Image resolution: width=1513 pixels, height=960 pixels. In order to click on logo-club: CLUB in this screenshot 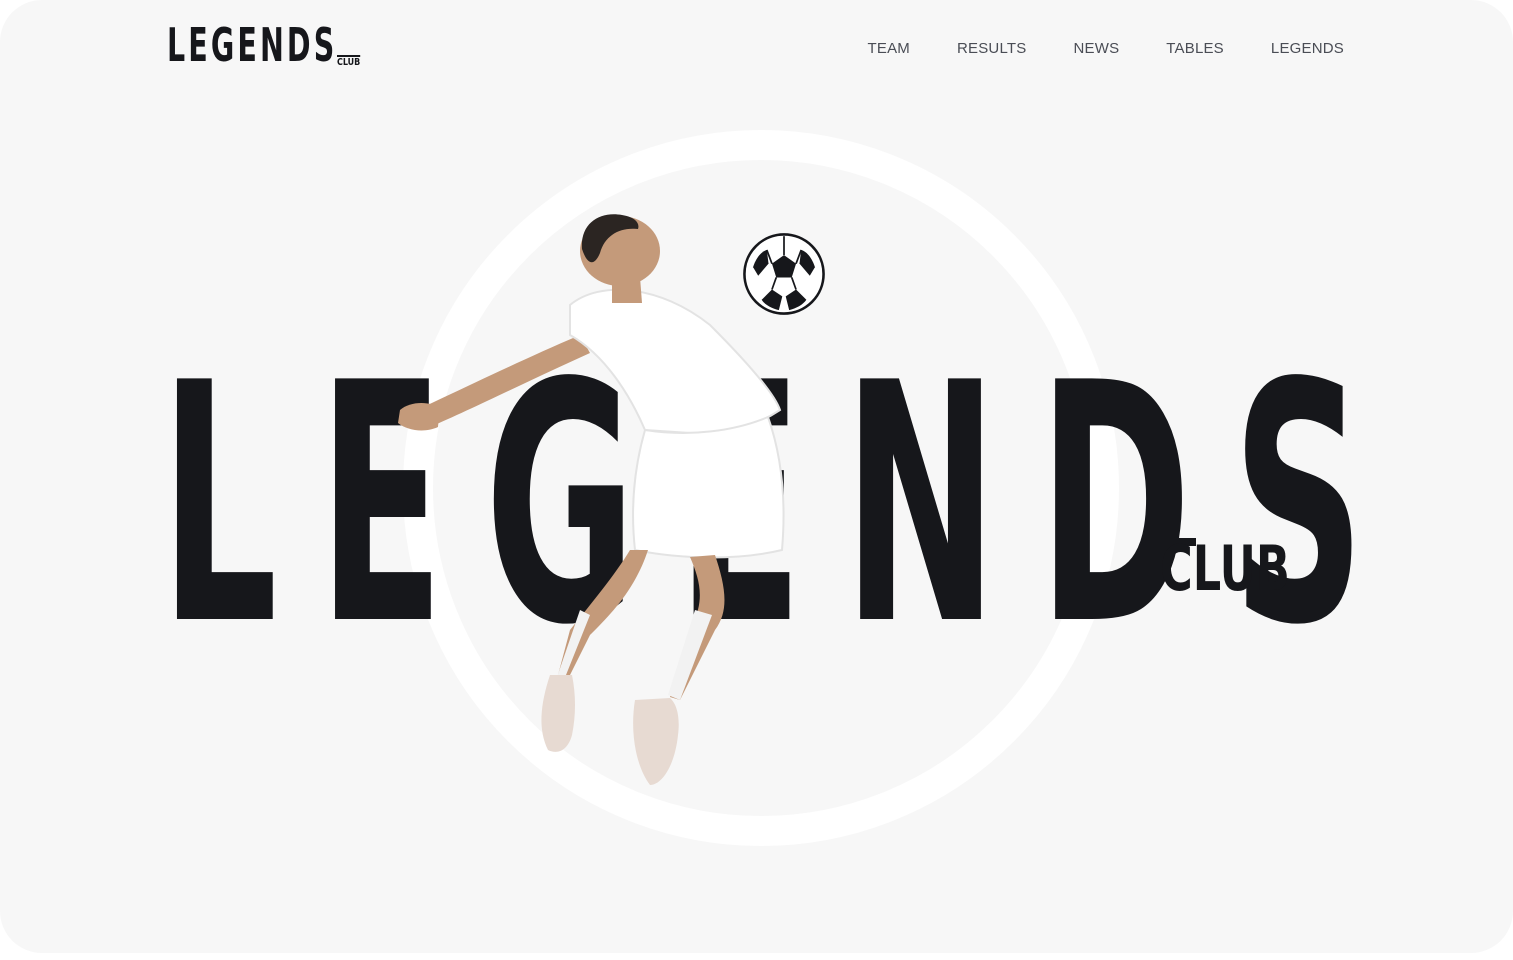, I will do `click(349, 61)`.